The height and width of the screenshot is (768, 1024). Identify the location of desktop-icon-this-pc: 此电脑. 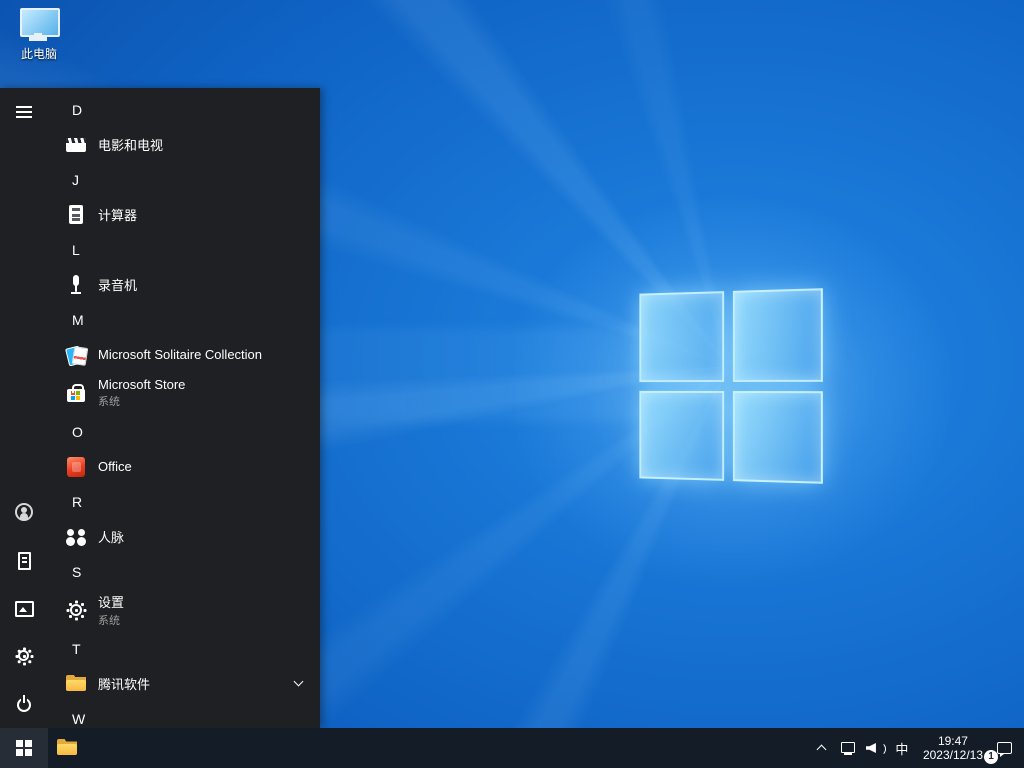
(39, 35).